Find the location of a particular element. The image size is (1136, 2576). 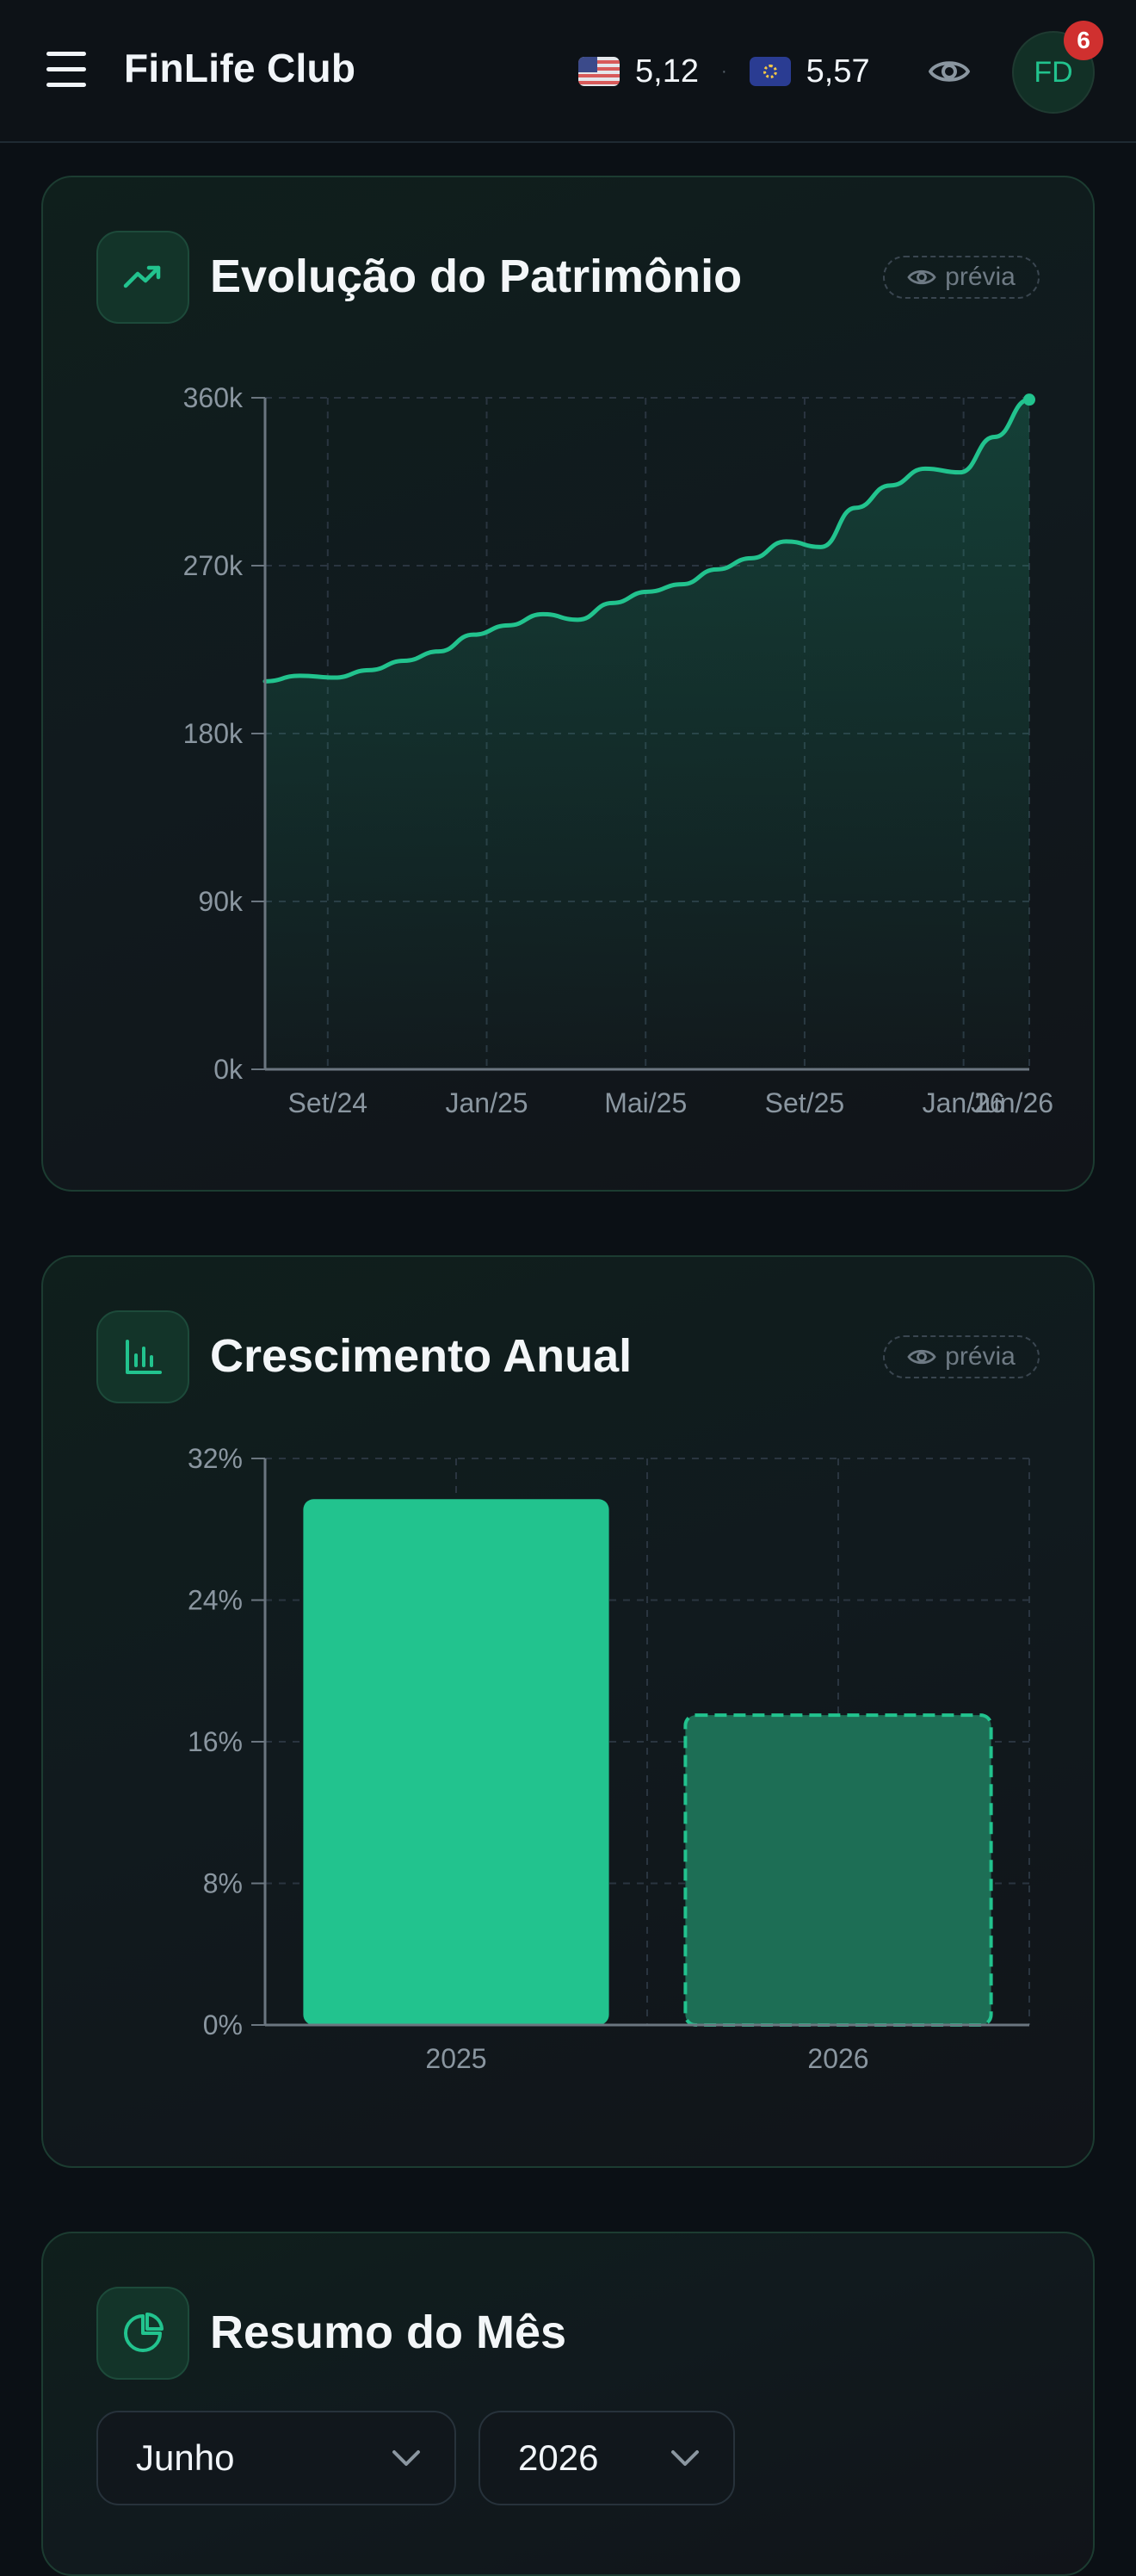

exchange-rates: 5,12 · 5,57 is located at coordinates (724, 71).